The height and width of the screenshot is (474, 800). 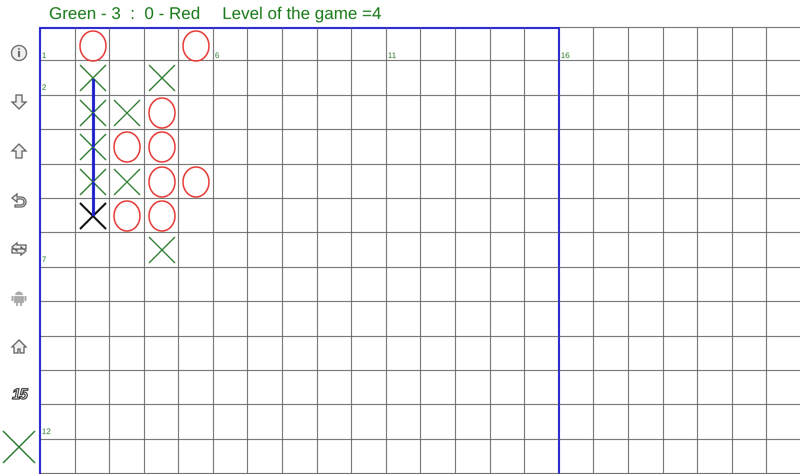 What do you see at coordinates (577, 44) in the screenshot?
I see `board-cell: 16` at bounding box center [577, 44].